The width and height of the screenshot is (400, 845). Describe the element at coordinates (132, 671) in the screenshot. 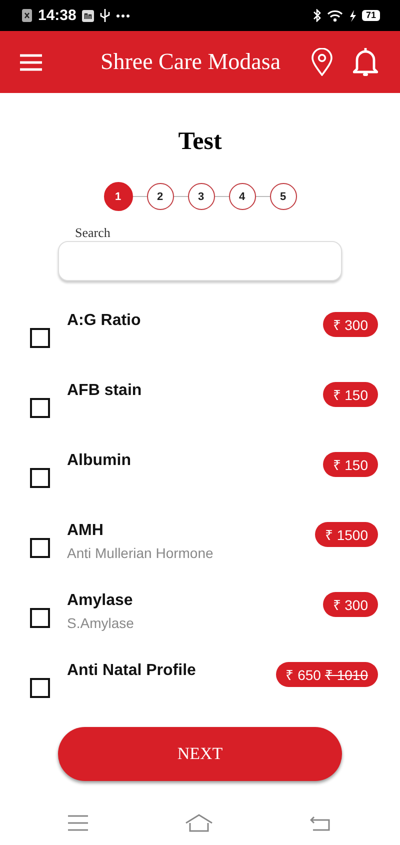

I see `test-name: Anti Natal Profile` at that location.